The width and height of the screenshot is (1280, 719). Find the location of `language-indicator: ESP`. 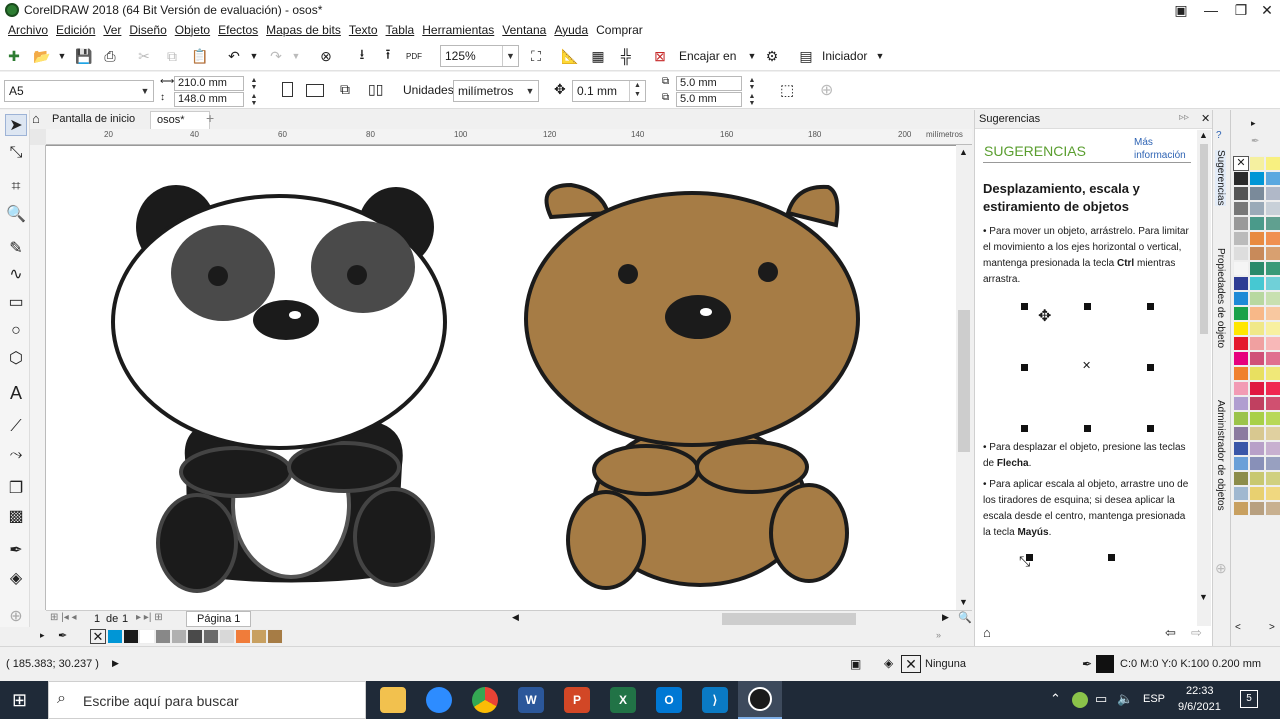

language-indicator: ESP is located at coordinates (1154, 699).